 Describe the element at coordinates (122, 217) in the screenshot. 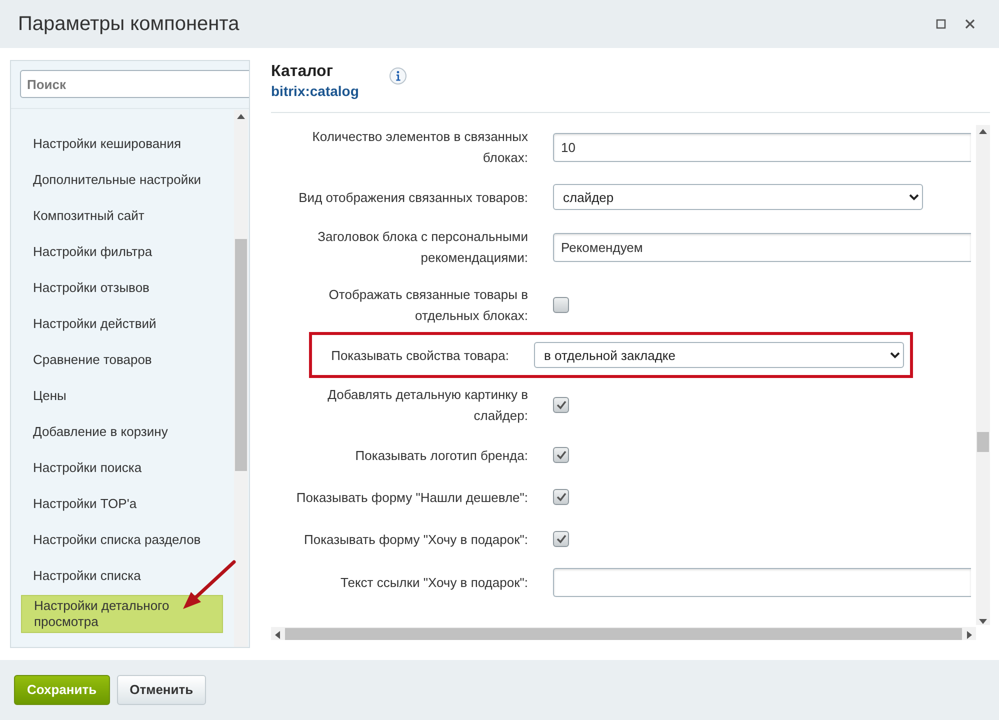

I see `sidebar-item: Композитный сайт` at that location.